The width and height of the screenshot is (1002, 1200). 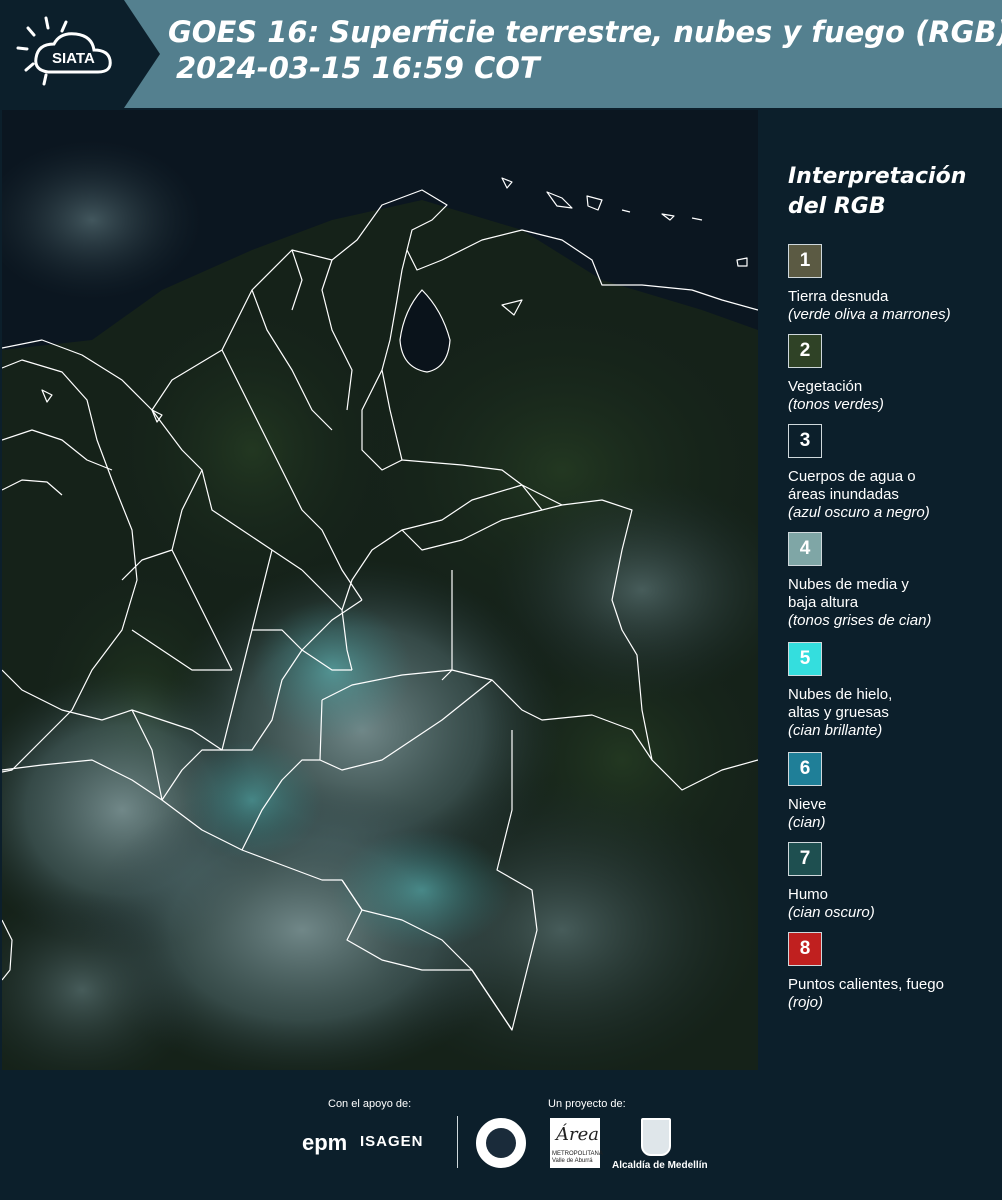 What do you see at coordinates (805, 949) in the screenshot?
I see `legend-swatch: 8` at bounding box center [805, 949].